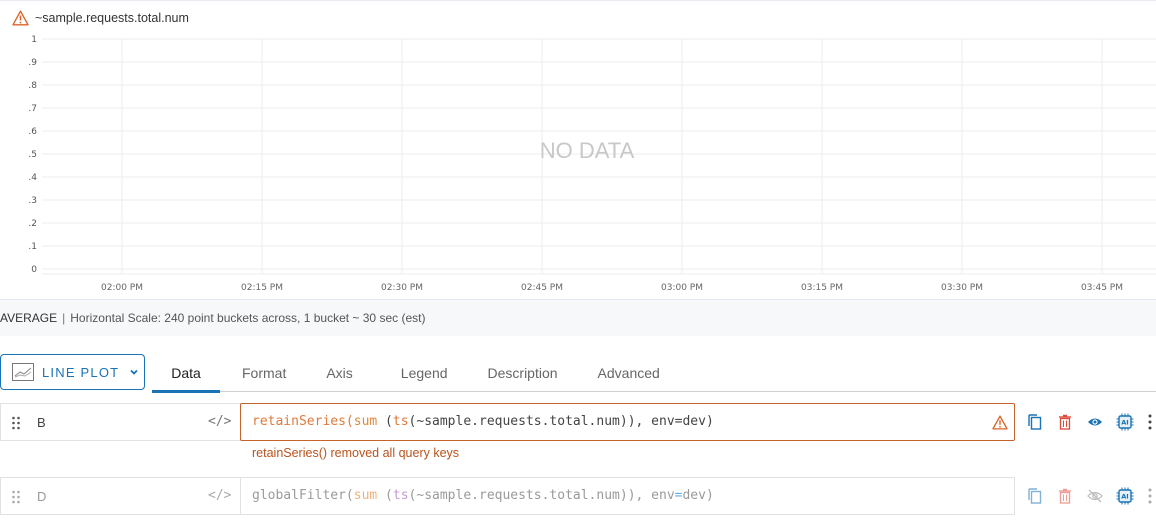  What do you see at coordinates (32, 224) in the screenshot?
I see `y-tick-label: .2` at bounding box center [32, 224].